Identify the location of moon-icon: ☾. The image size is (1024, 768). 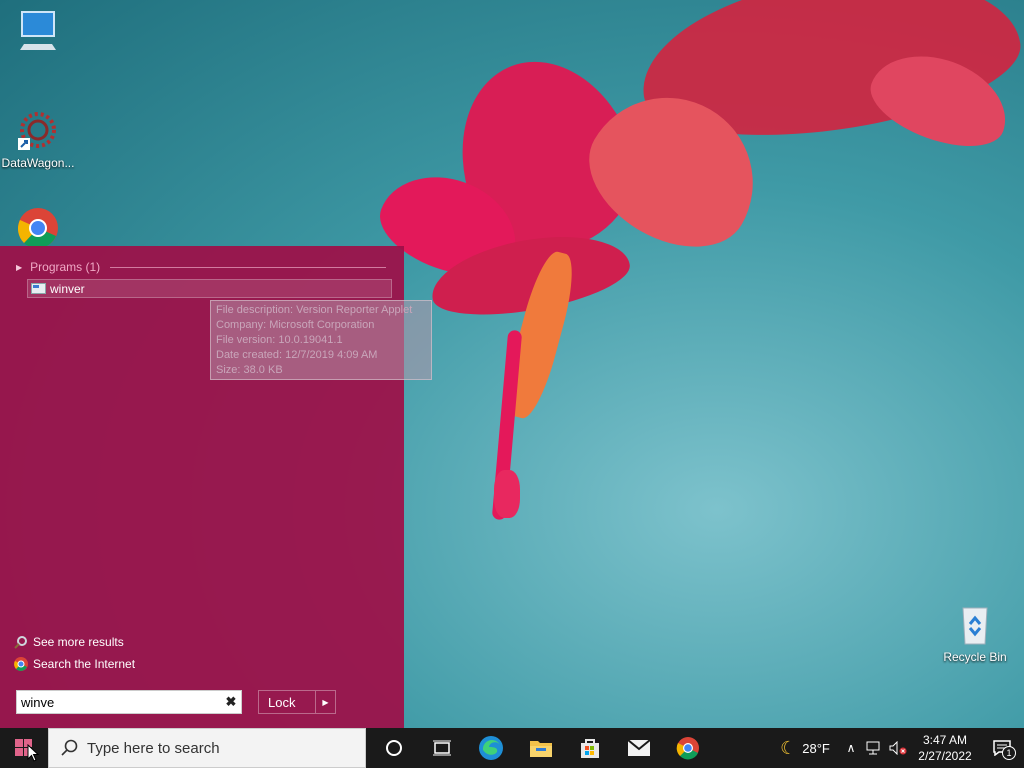
(788, 747).